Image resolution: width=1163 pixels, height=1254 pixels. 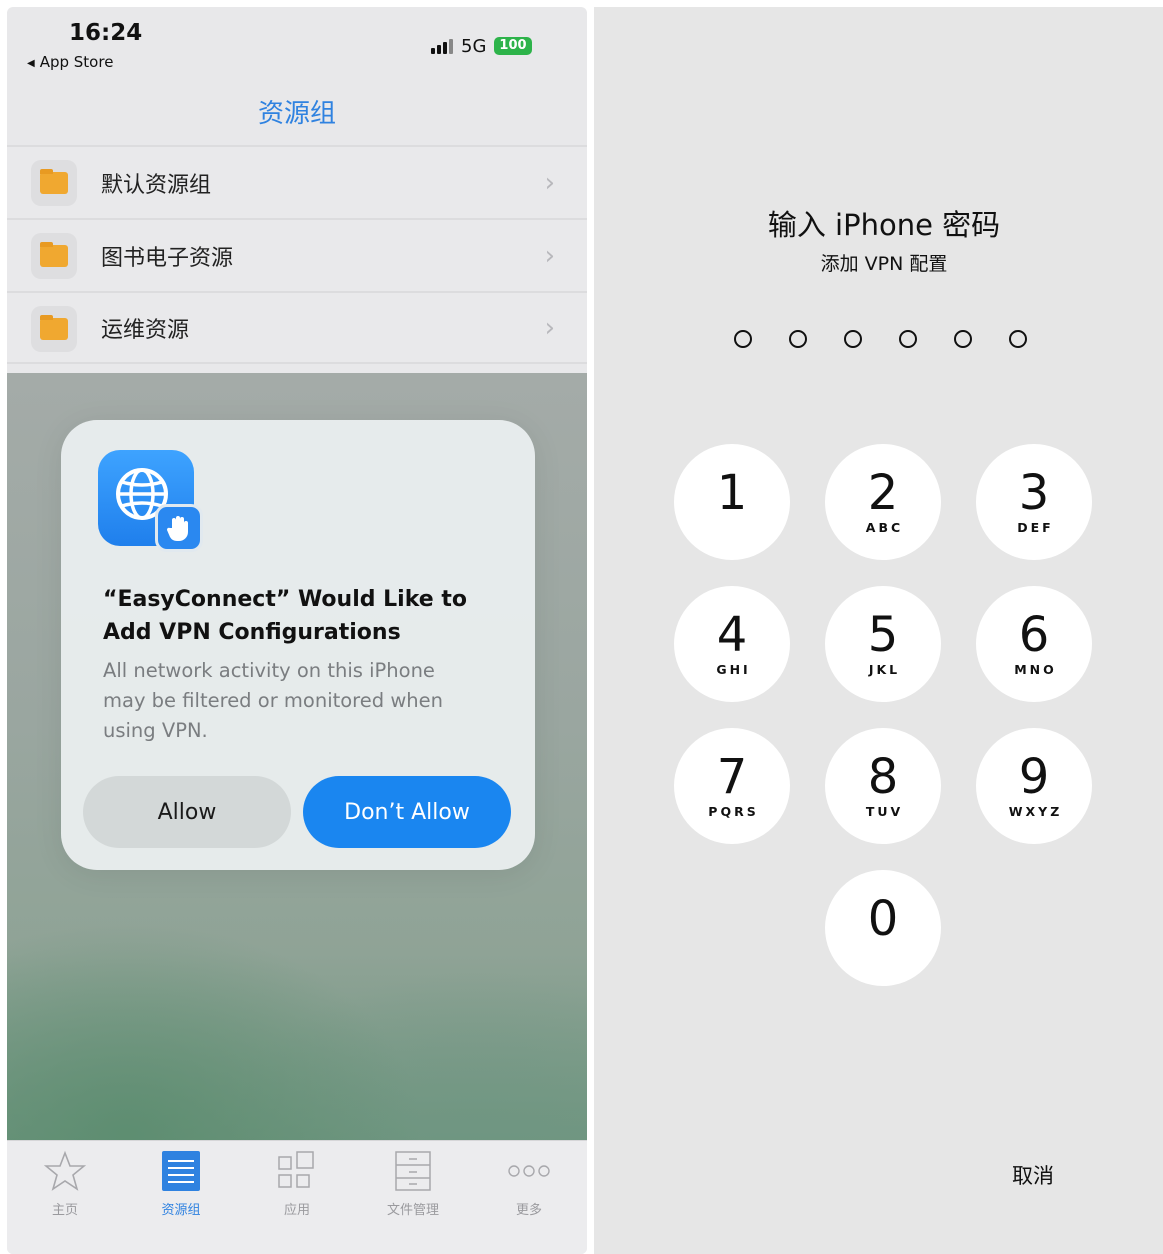 I want to click on list-item-label: 运维资源, so click(x=145, y=330).